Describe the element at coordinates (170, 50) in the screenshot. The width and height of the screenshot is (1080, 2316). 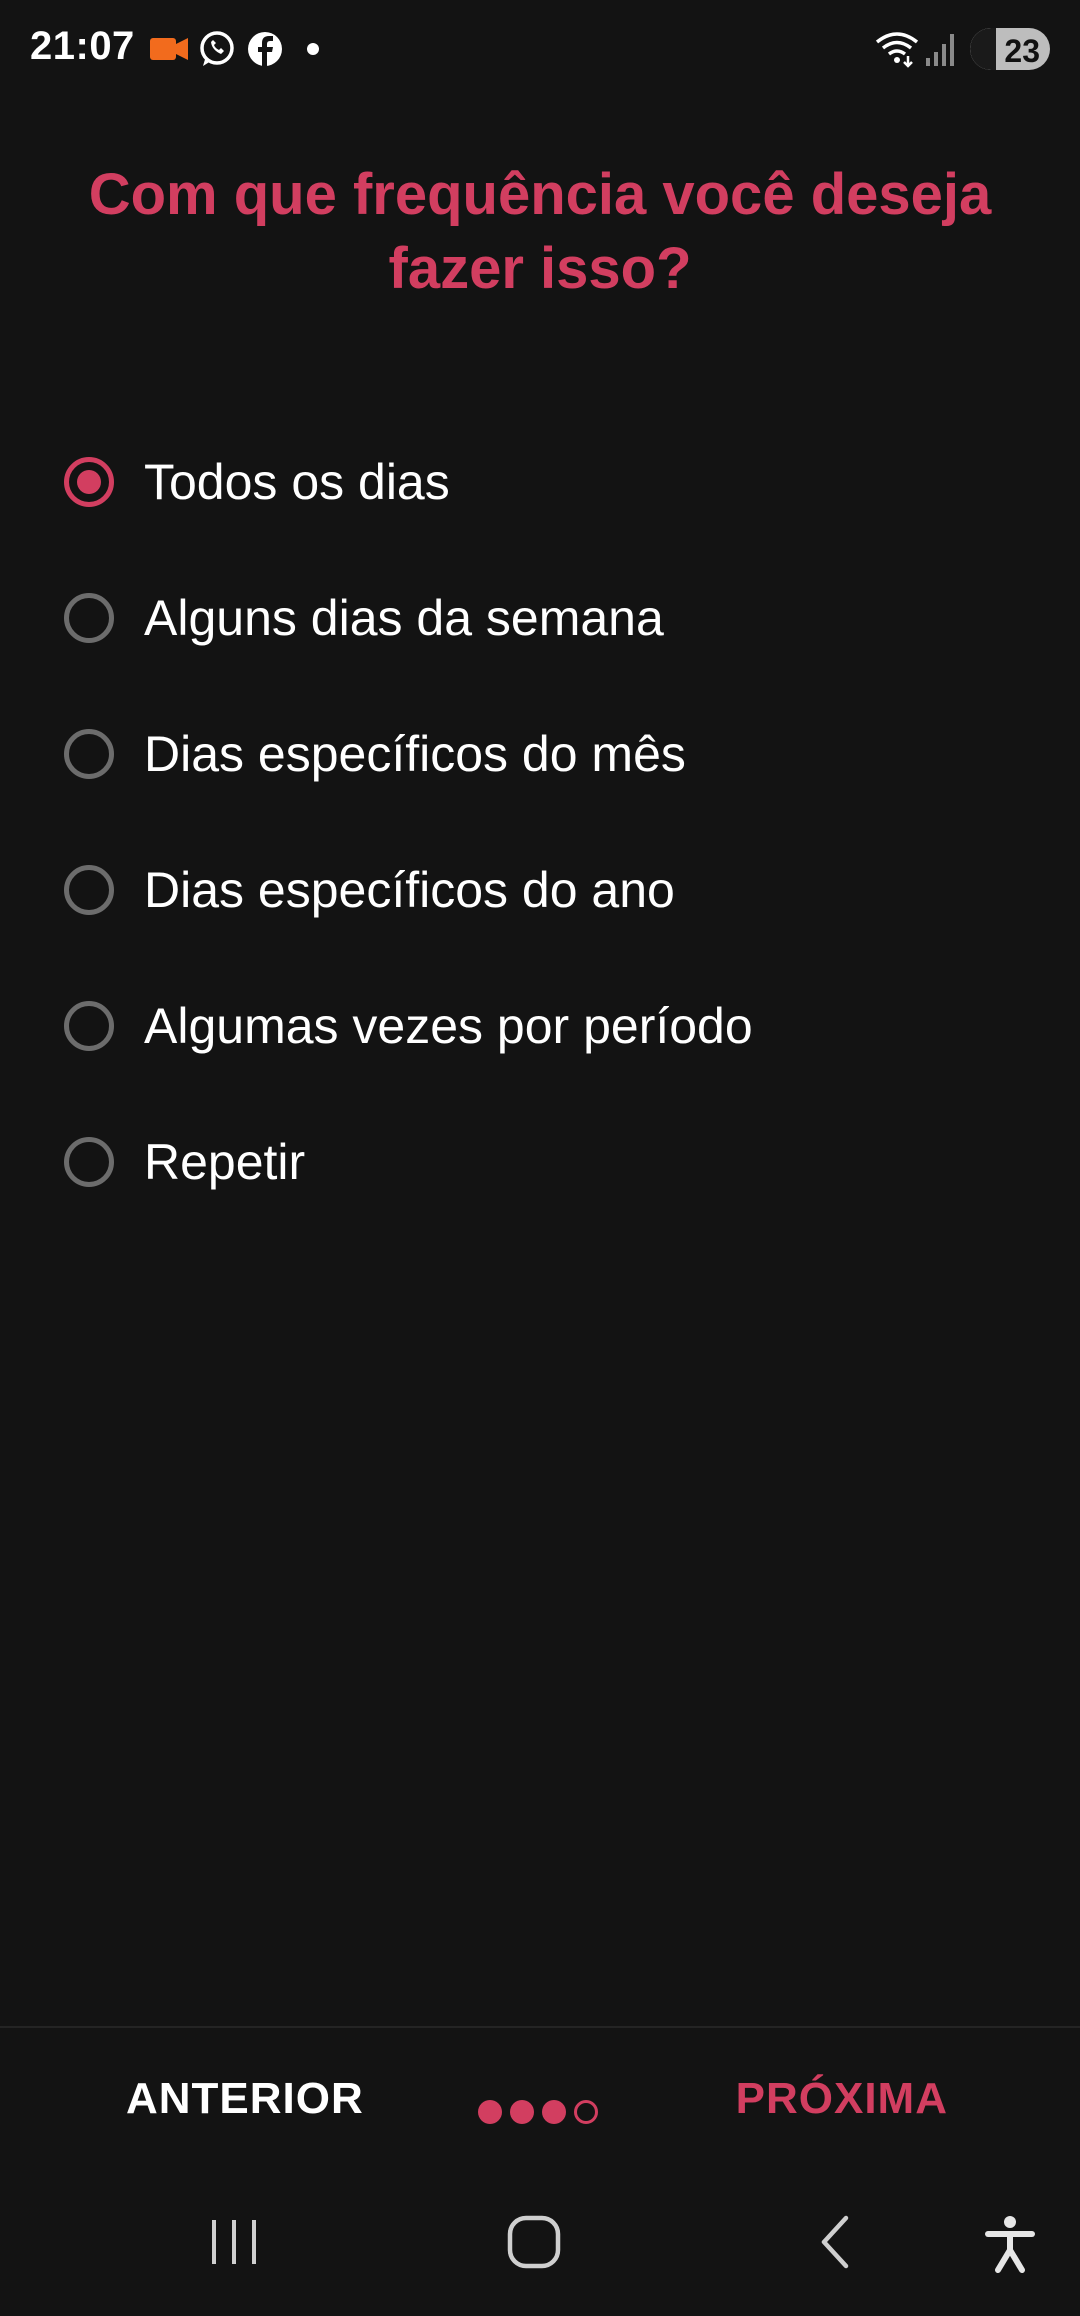
I see `video-camera-icon` at that location.